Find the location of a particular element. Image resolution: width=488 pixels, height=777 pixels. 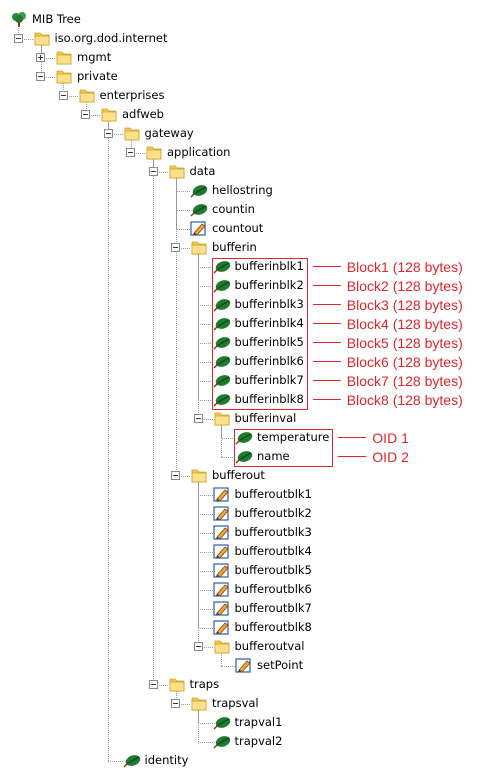

tree-node-label: countout is located at coordinates (238, 228).